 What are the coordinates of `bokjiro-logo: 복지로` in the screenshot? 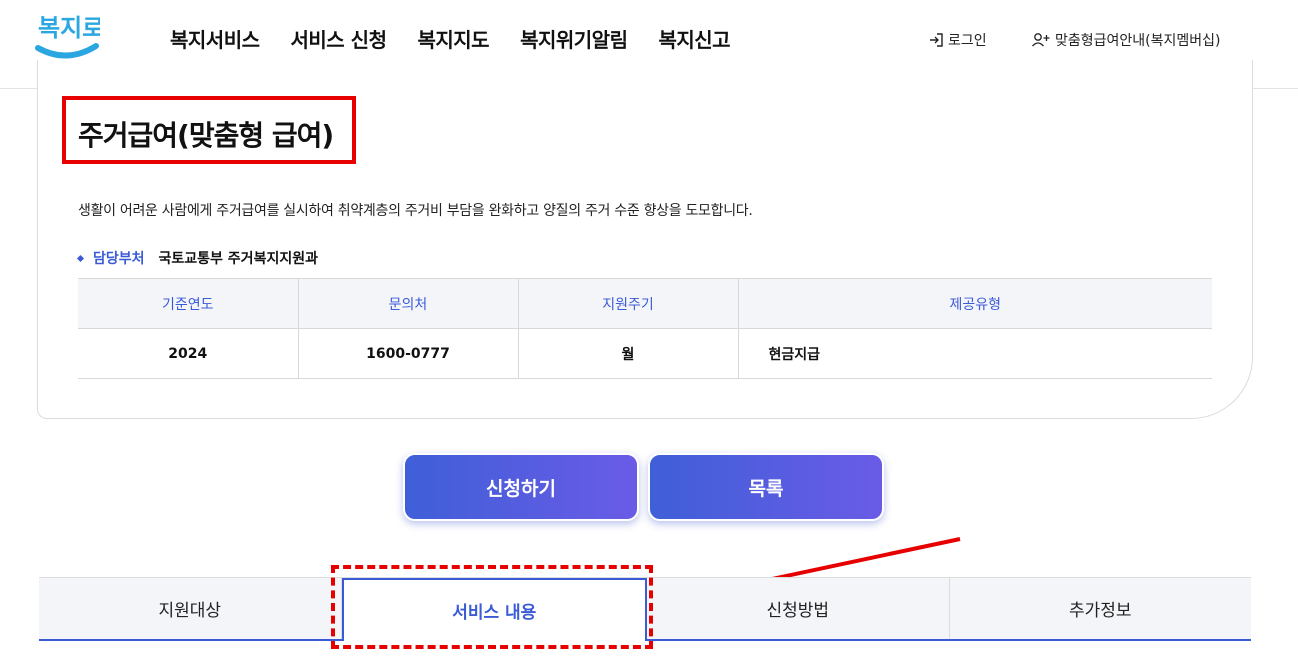 It's located at (67, 35).